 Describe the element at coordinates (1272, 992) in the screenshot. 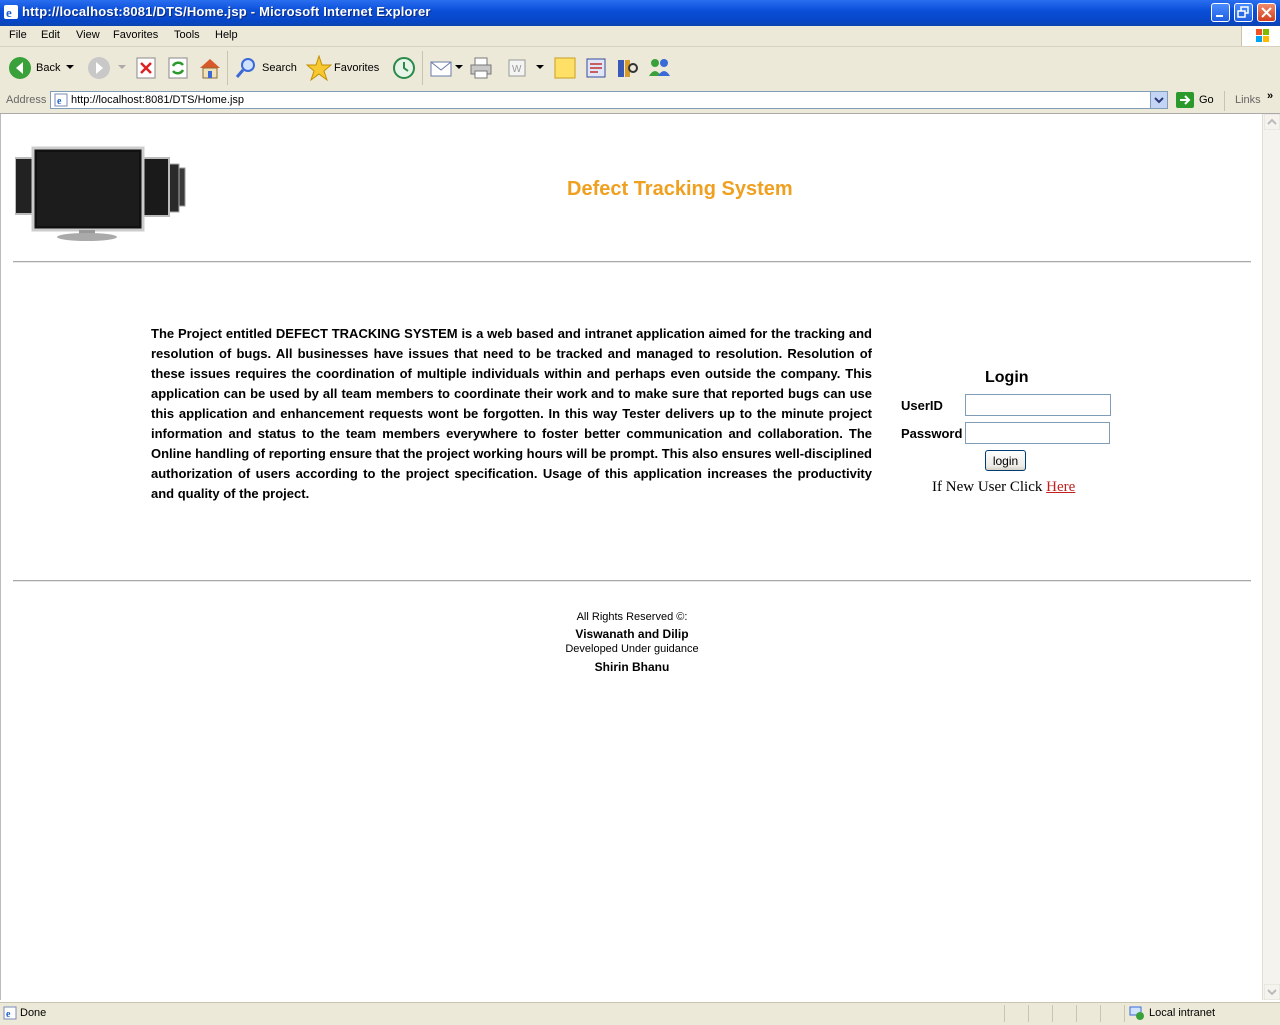

I see `scroll-down-icon` at that location.